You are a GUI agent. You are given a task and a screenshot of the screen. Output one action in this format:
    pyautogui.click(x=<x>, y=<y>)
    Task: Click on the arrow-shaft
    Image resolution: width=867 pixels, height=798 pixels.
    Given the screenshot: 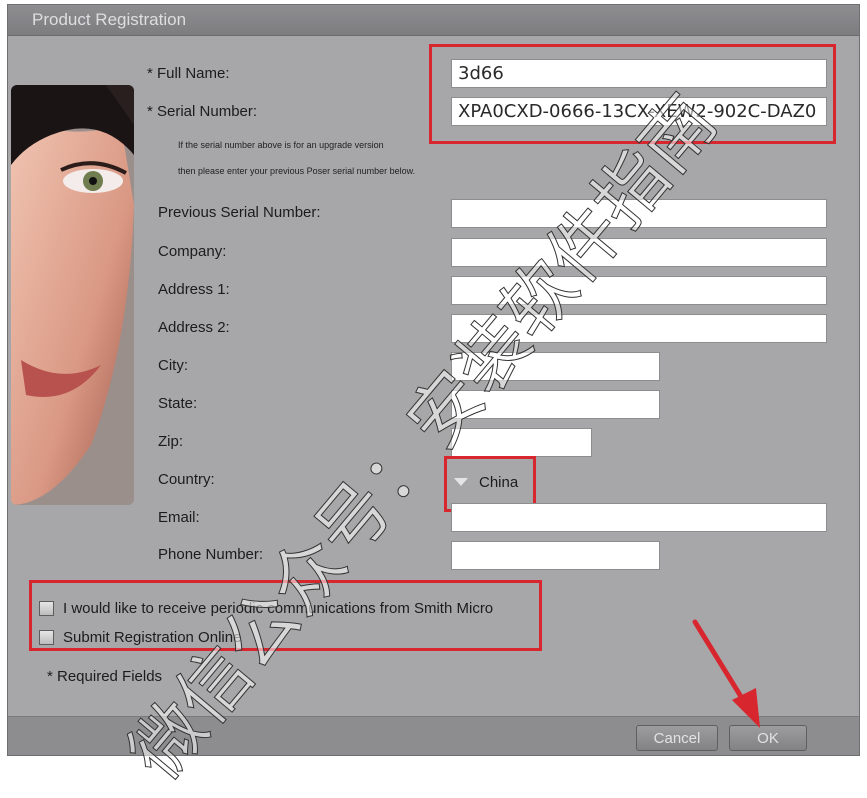 What is the action you would take?
    pyautogui.click(x=721, y=665)
    